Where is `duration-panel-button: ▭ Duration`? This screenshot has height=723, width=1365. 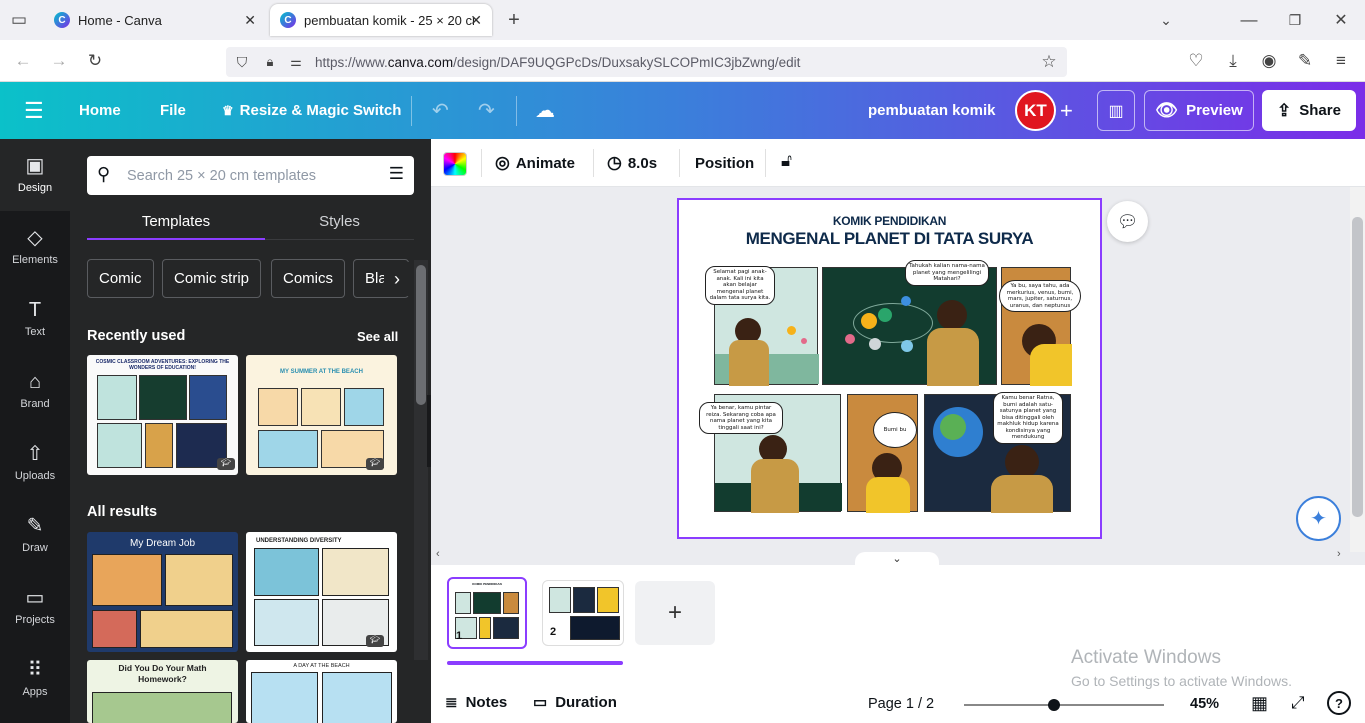
duration-panel-button: ▭ Duration is located at coordinates (575, 702).